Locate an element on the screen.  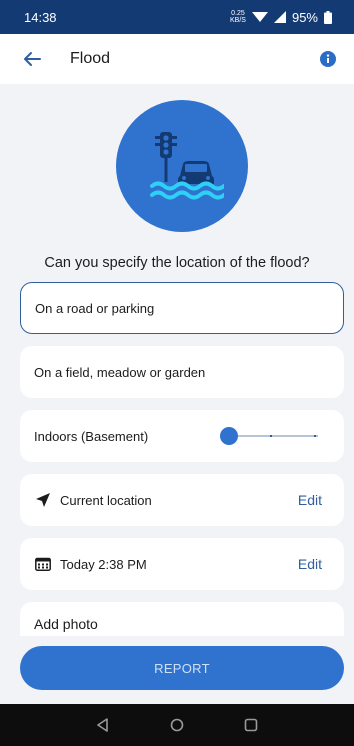
nav-back-button is located at coordinates (103, 725).